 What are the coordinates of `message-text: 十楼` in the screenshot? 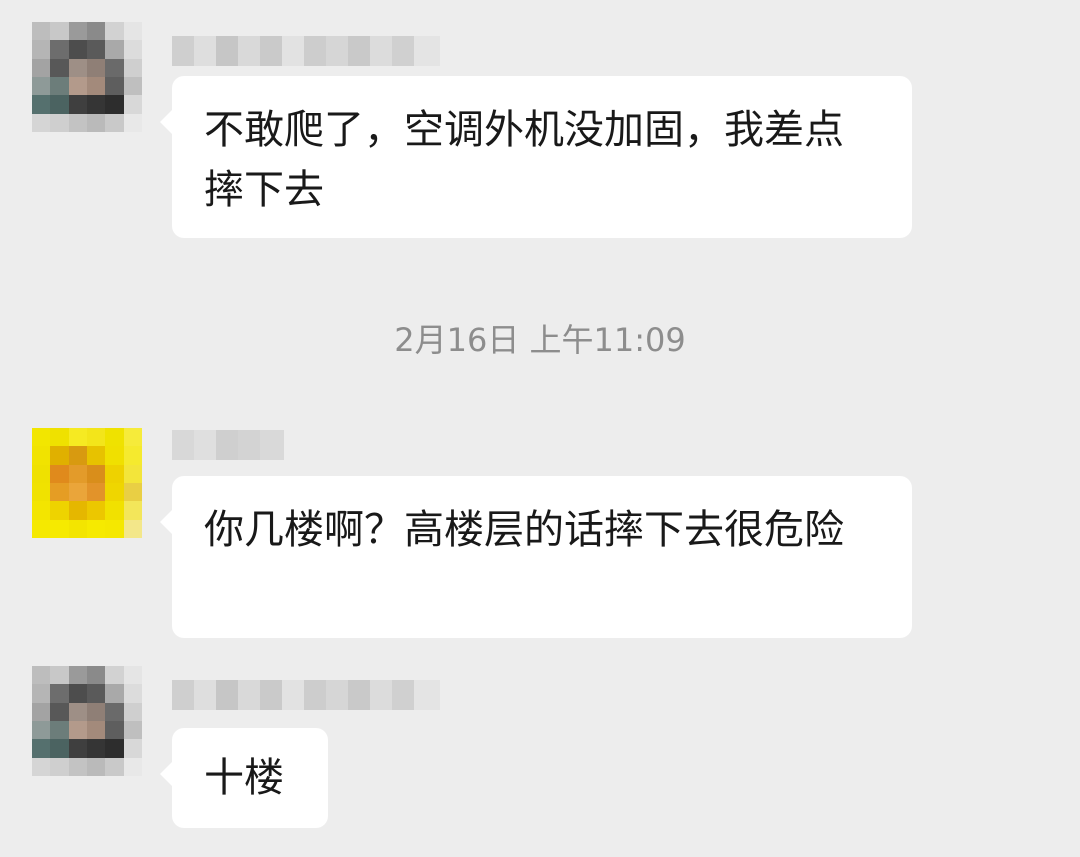 It's located at (244, 778).